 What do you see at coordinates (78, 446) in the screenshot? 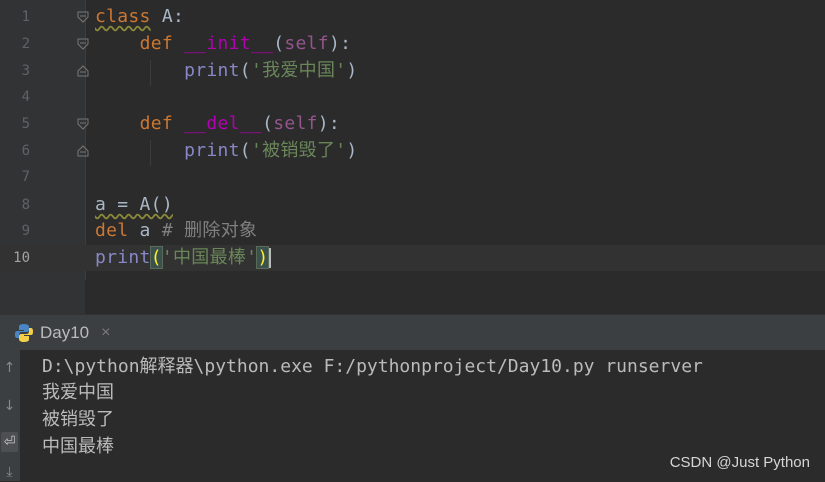
I see `console-output-line: 中国最棒` at bounding box center [78, 446].